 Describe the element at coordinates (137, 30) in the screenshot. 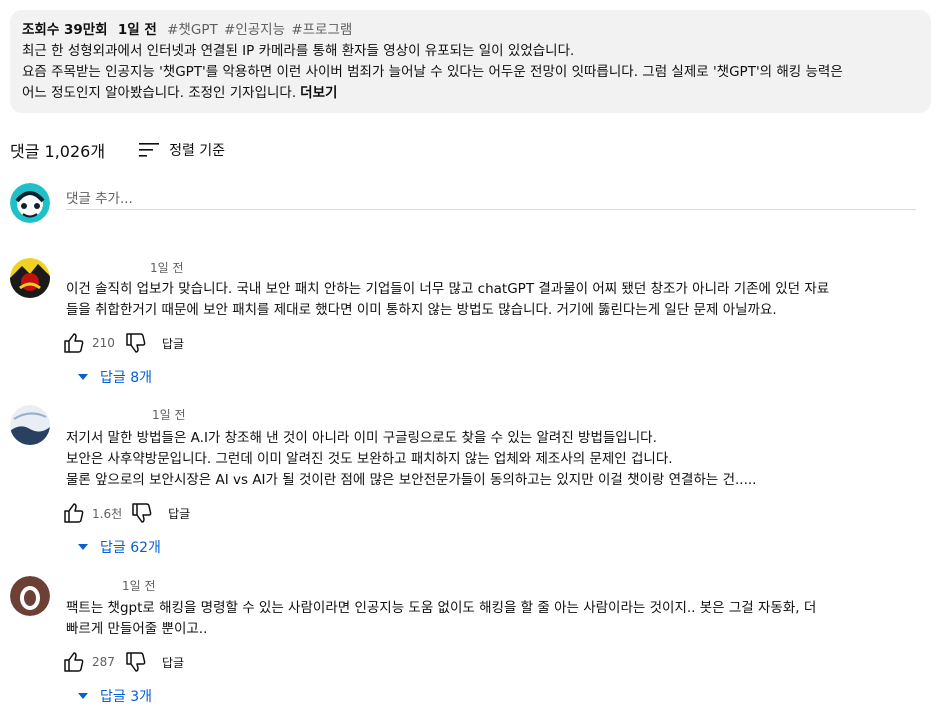

I see `upload-date: 1일 전` at that location.